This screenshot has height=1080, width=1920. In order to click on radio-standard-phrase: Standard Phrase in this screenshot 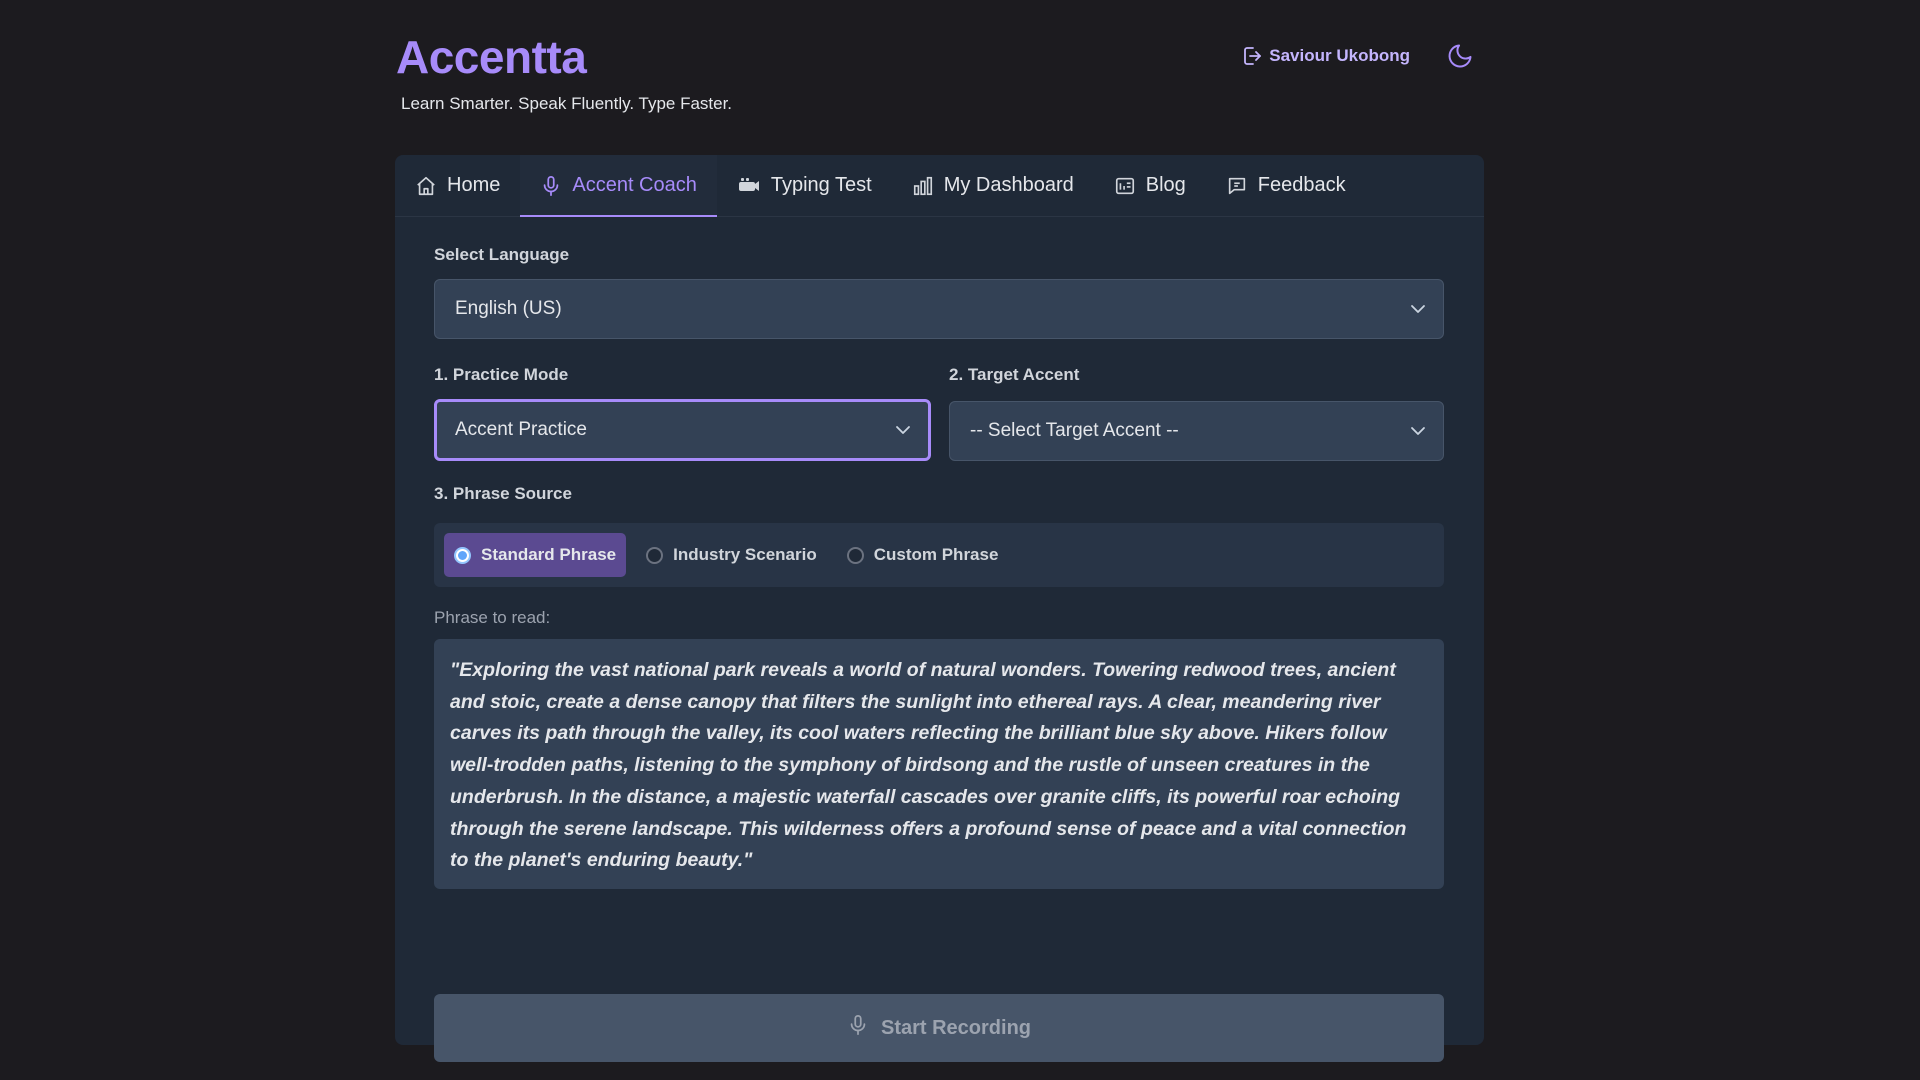, I will do `click(535, 555)`.